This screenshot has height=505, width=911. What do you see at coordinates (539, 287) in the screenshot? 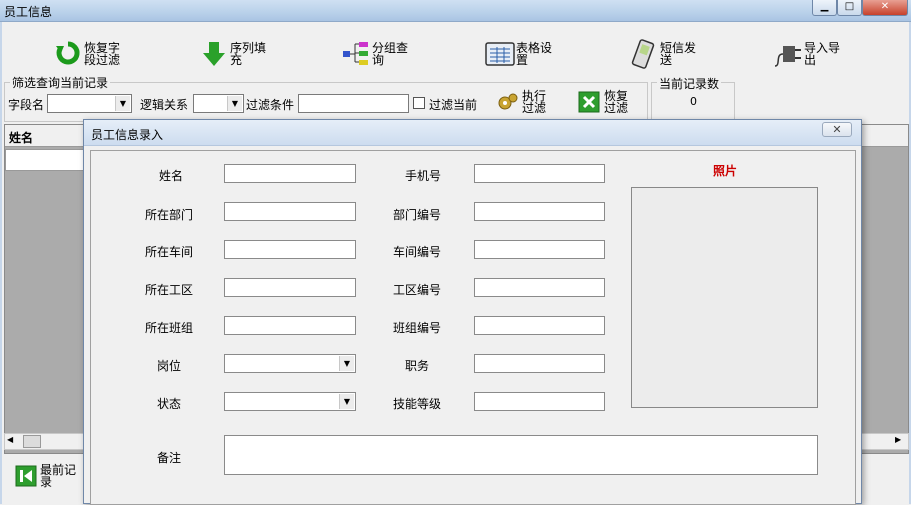
I see `work-area-code-input` at bounding box center [539, 287].